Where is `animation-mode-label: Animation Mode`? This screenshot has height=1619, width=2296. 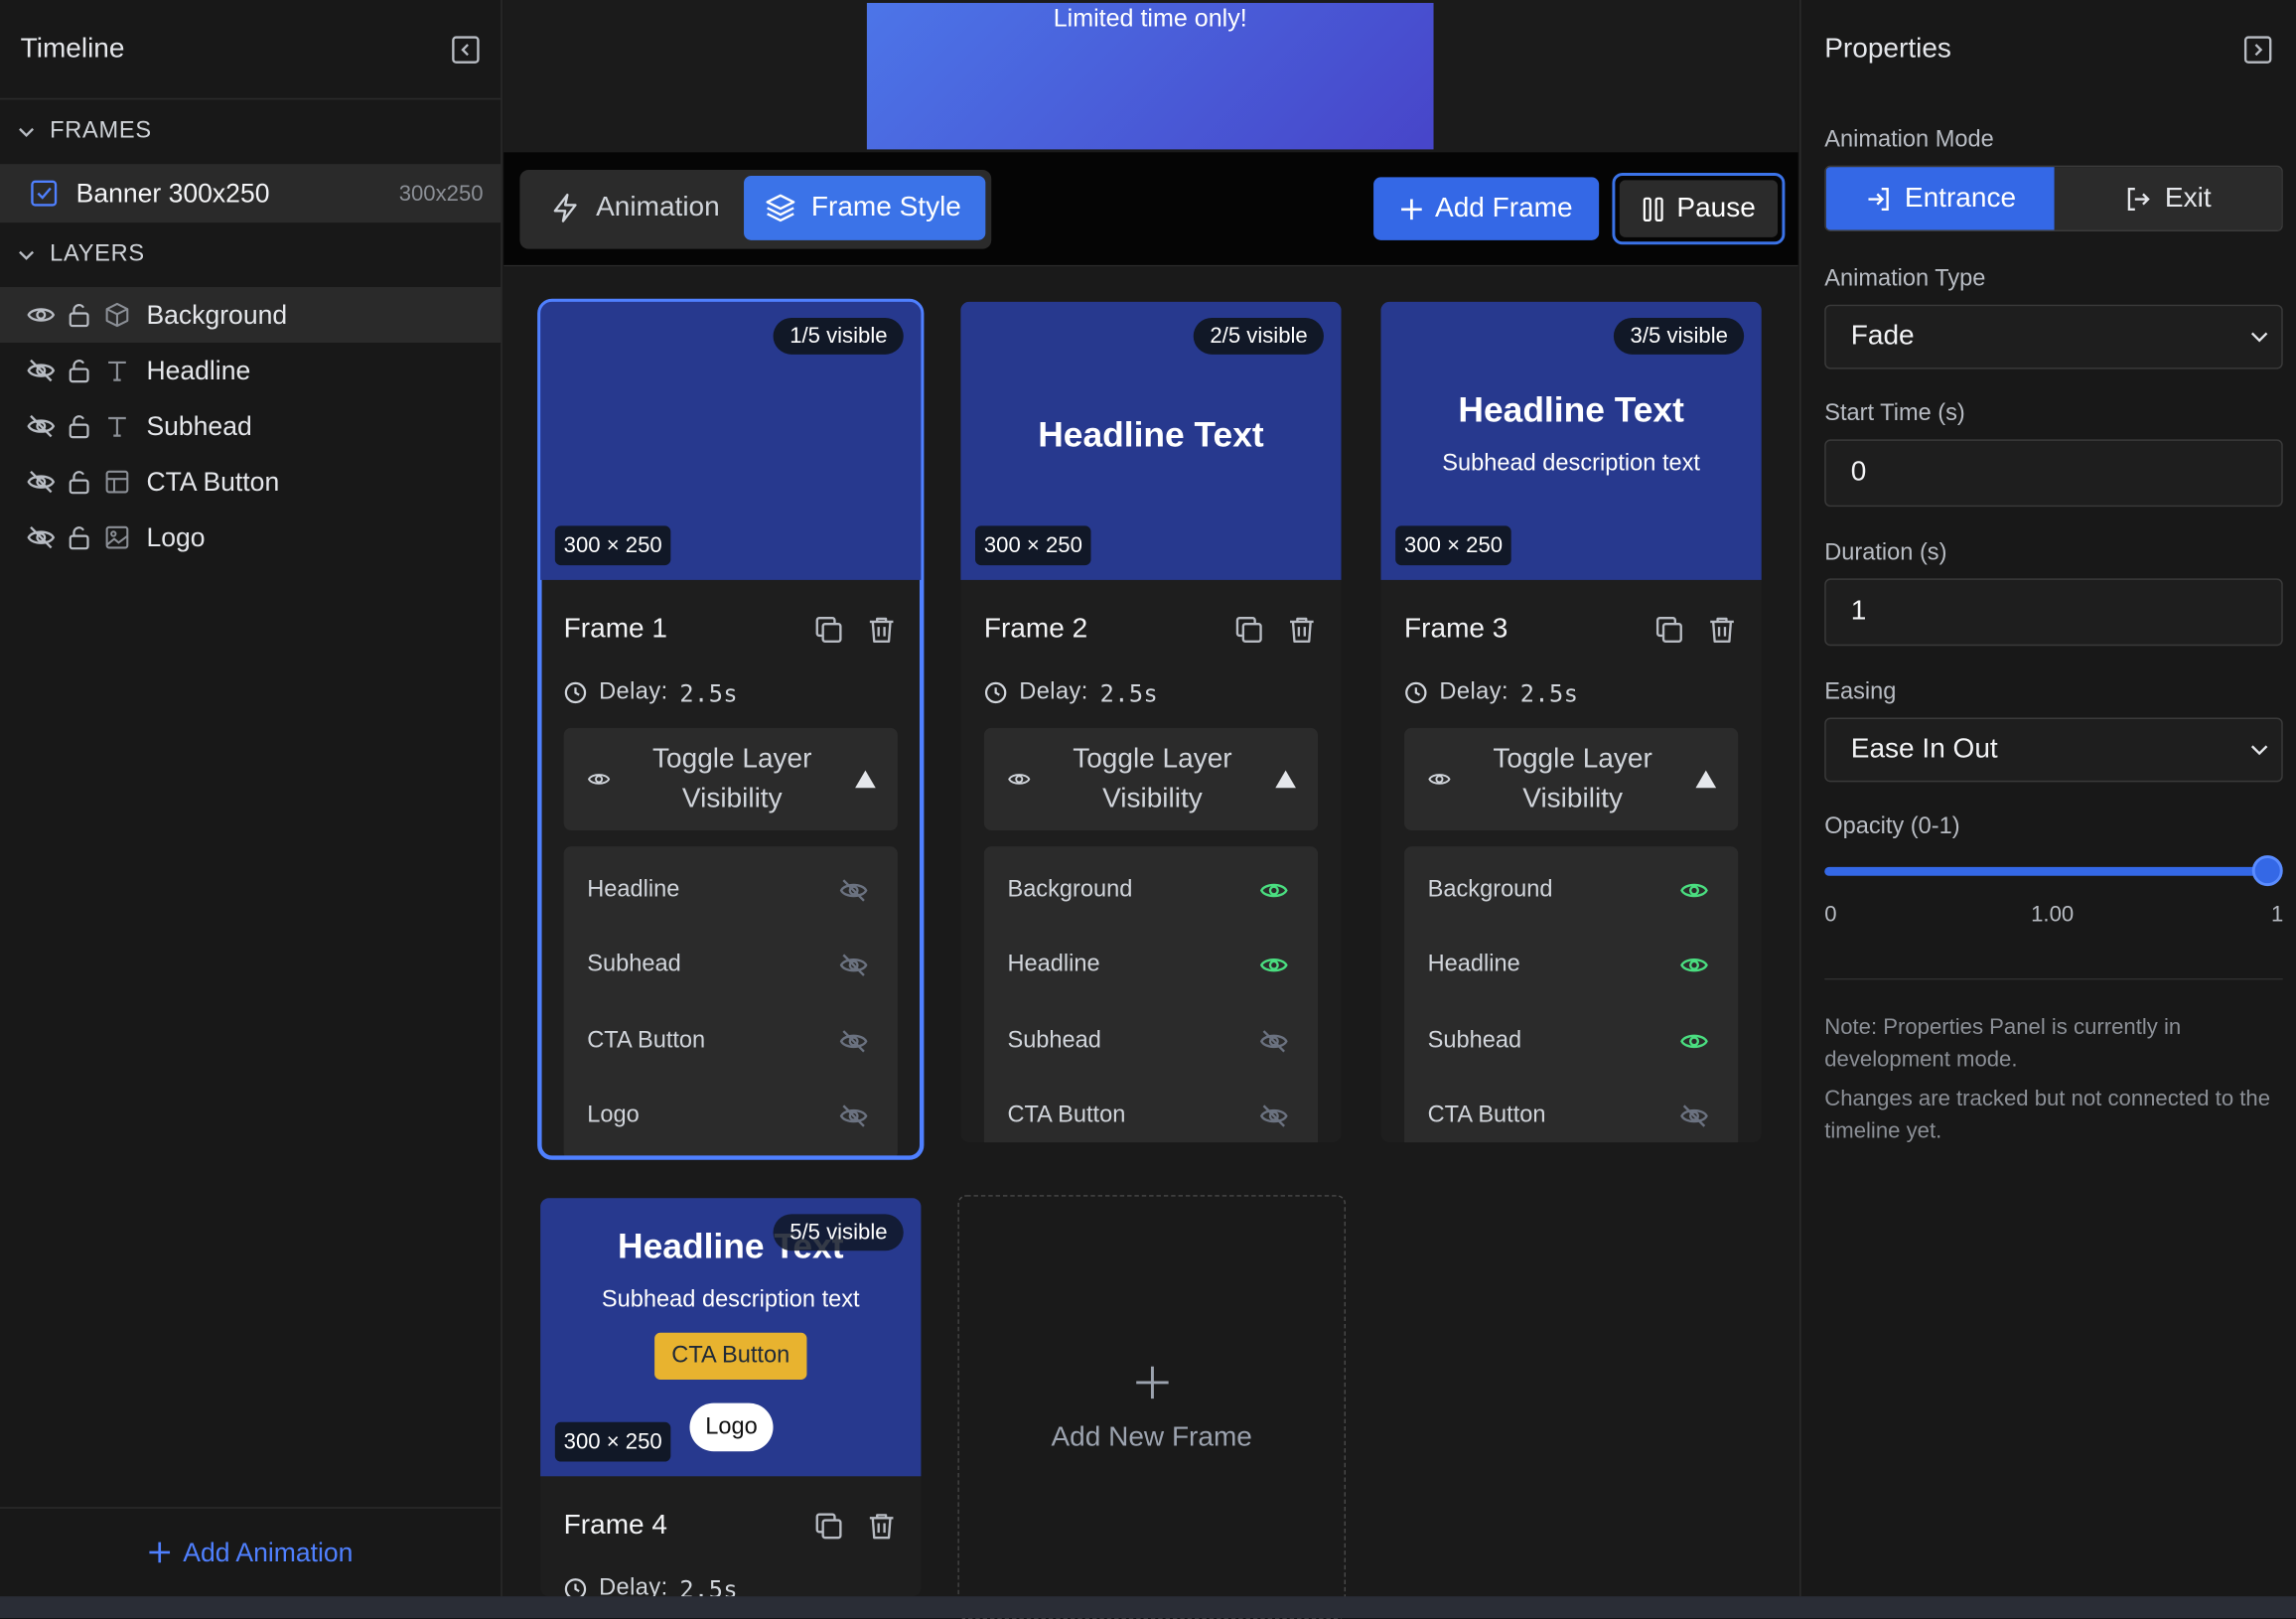
animation-mode-label: Animation Mode is located at coordinates (1909, 140).